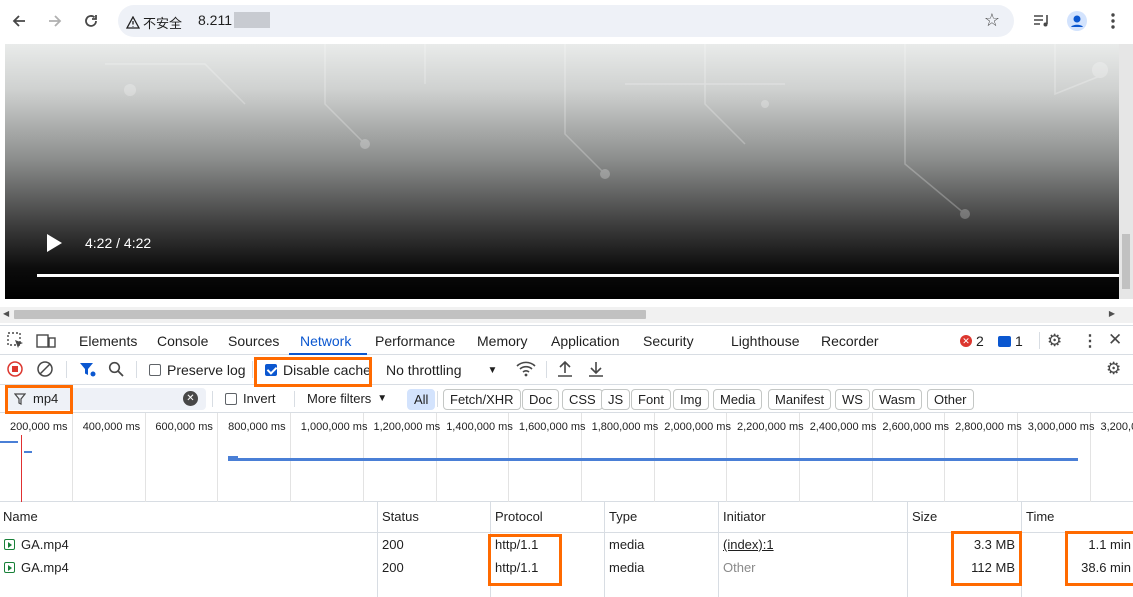 The height and width of the screenshot is (597, 1133). I want to click on tab-console: Console, so click(182, 341).